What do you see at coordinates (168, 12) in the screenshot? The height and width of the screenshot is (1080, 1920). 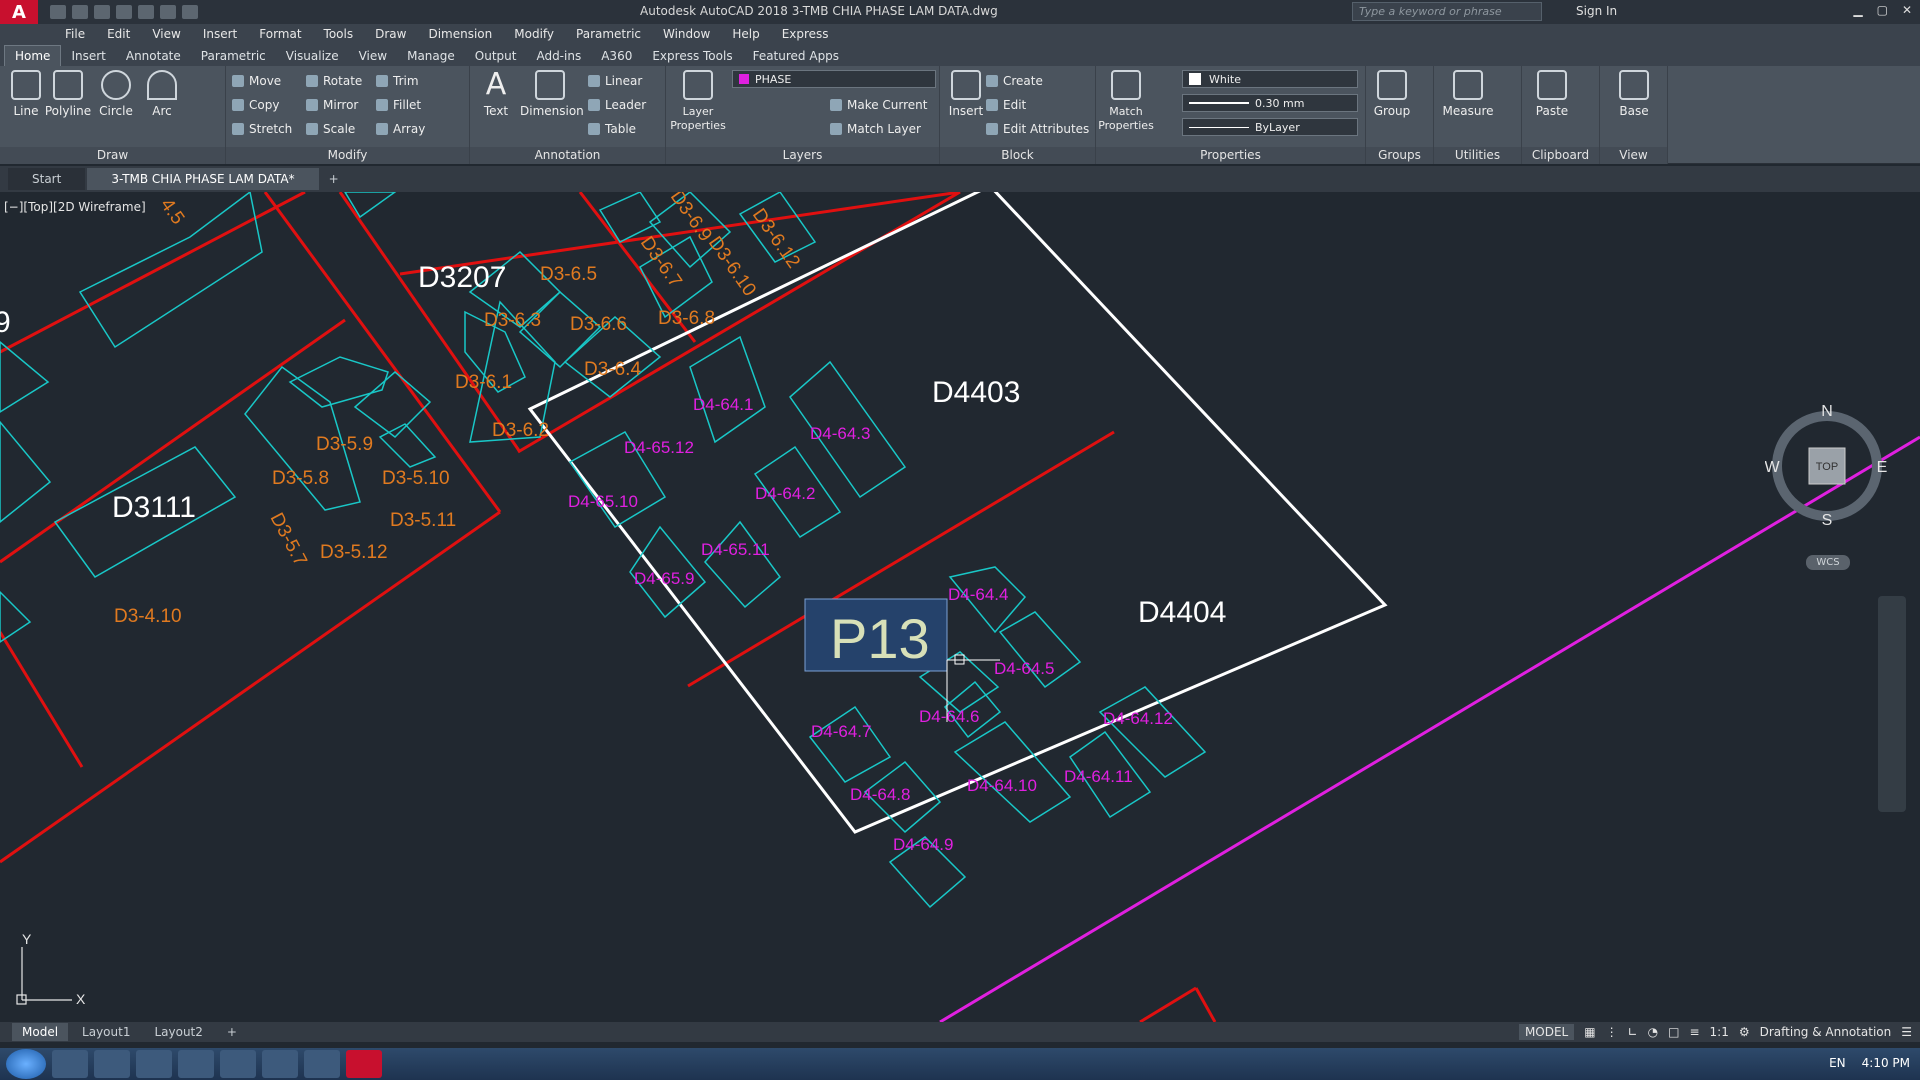 I see `undo-icon` at bounding box center [168, 12].